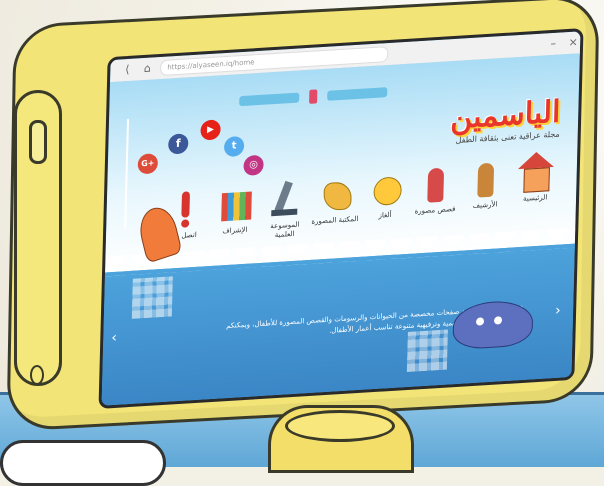 This screenshot has height=486, width=604. Describe the element at coordinates (435, 184) in the screenshot. I see `characters-icon` at that location.